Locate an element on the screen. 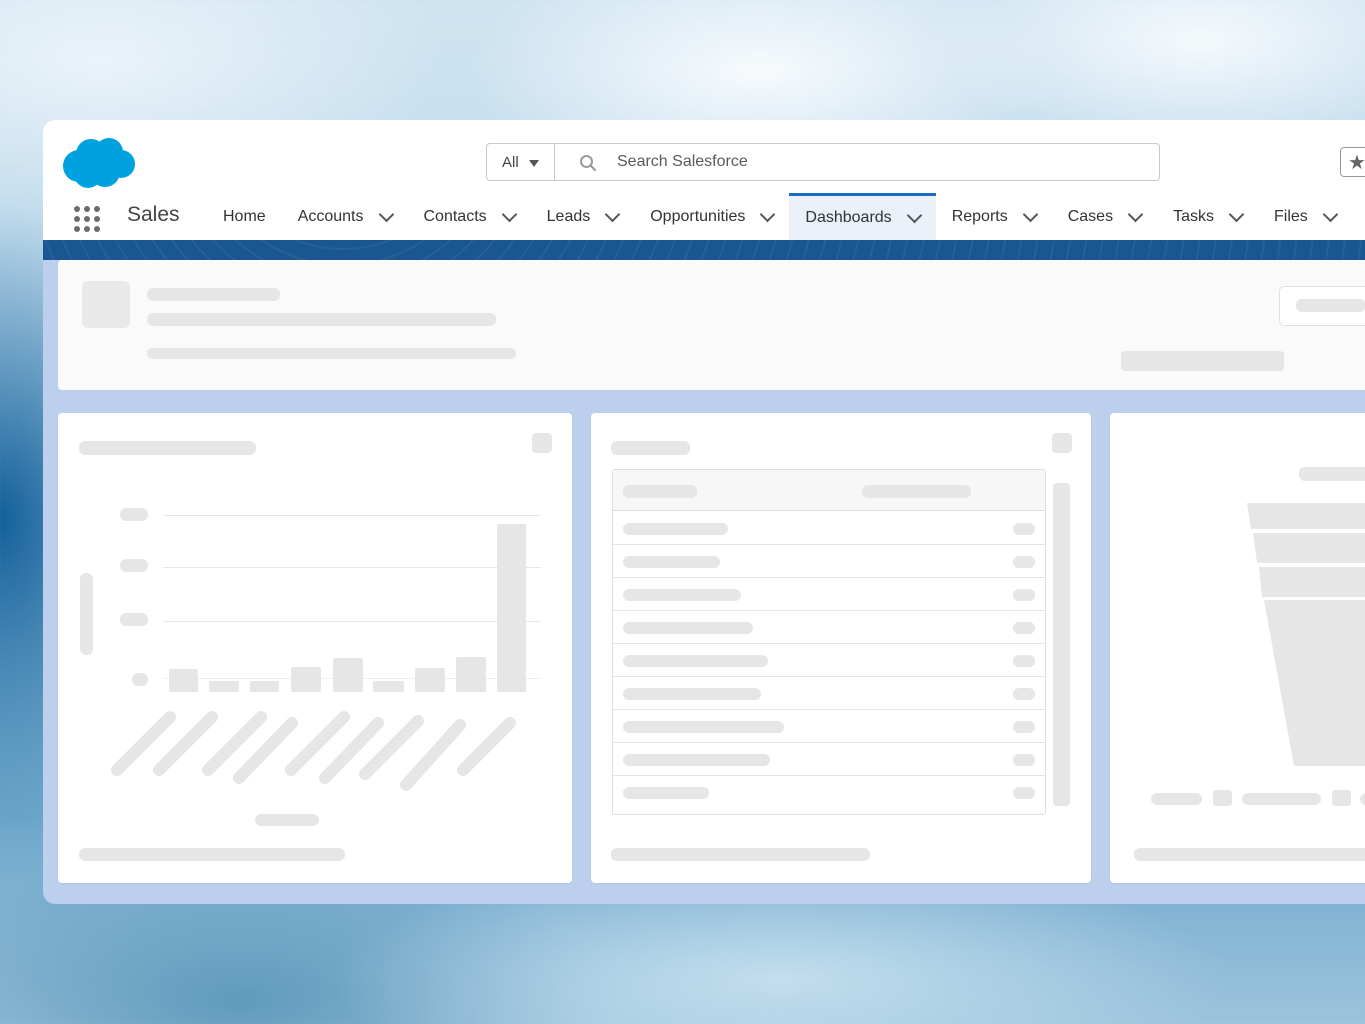 The image size is (1365, 1024). nav-item-home: Home is located at coordinates (244, 216).